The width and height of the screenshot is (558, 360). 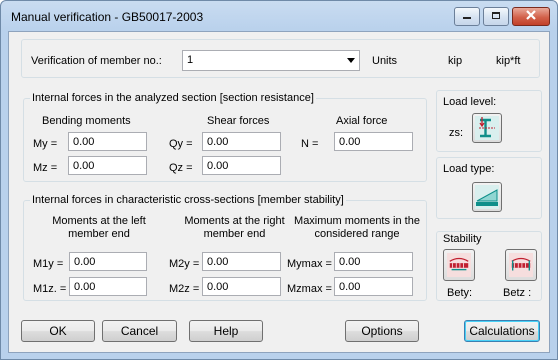 I want to click on options-button-label: Options, so click(x=382, y=331).